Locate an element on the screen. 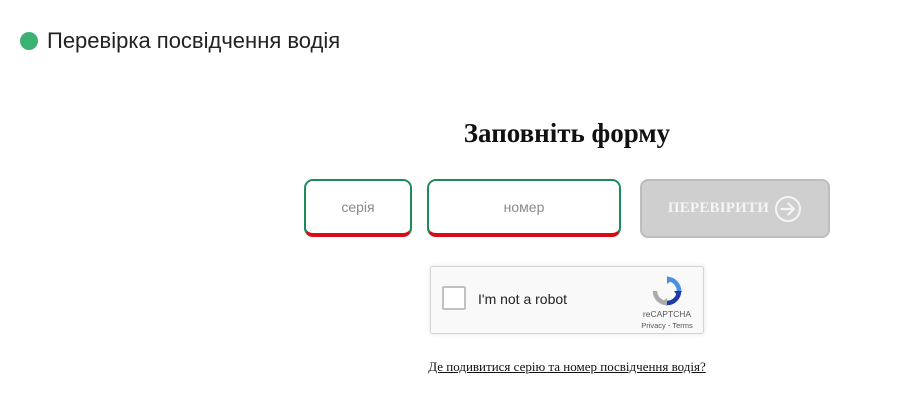 This screenshot has width=900, height=393. recaptcha-checkbox is located at coordinates (454, 298).